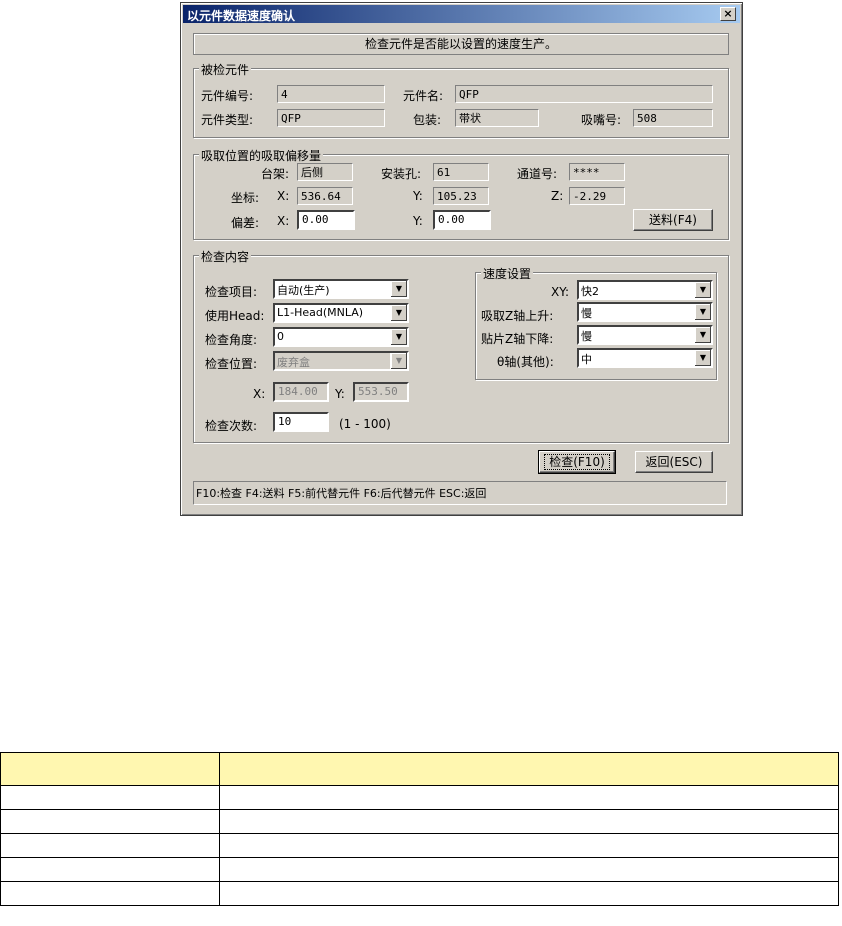 Image resolution: width=842 pixels, height=926 pixels. I want to click on inspect-angle-label: 检查角度:, so click(231, 340).